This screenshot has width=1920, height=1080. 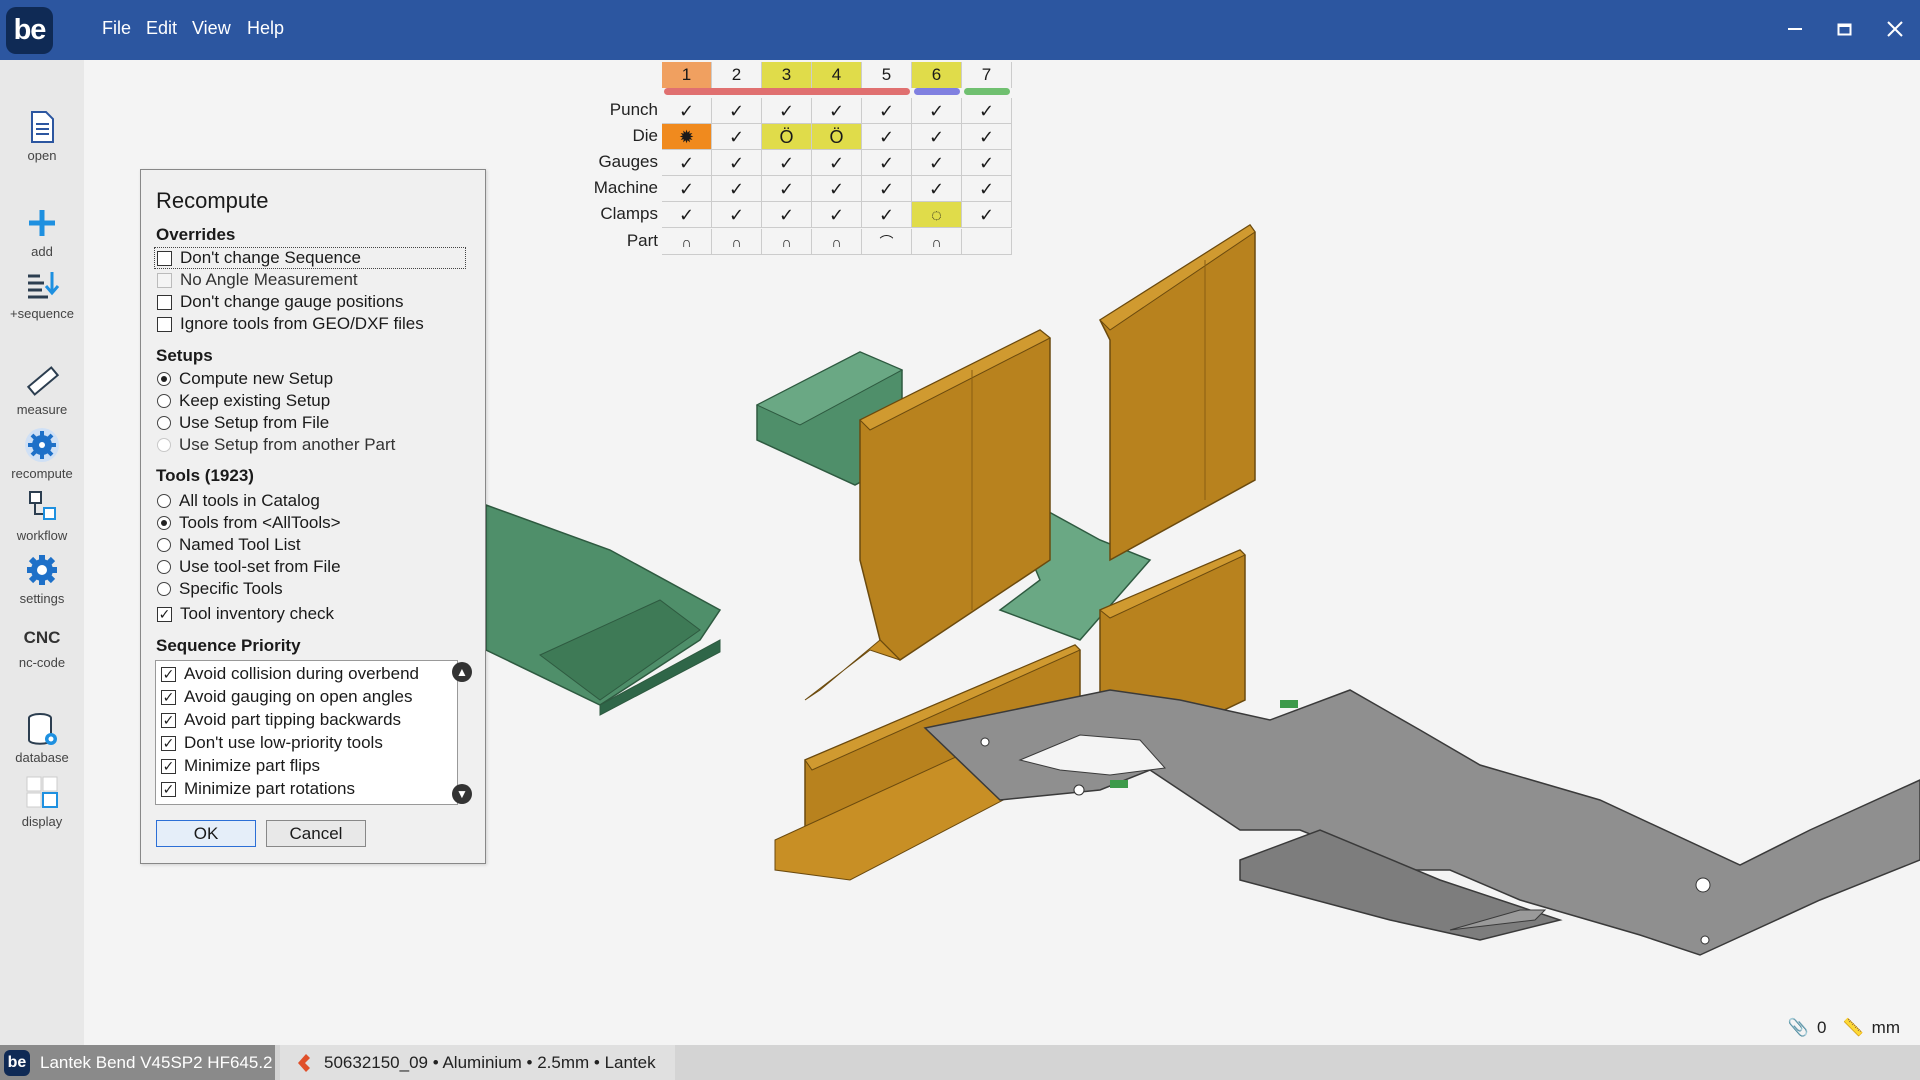 I want to click on table-cell, so click(x=987, y=242).